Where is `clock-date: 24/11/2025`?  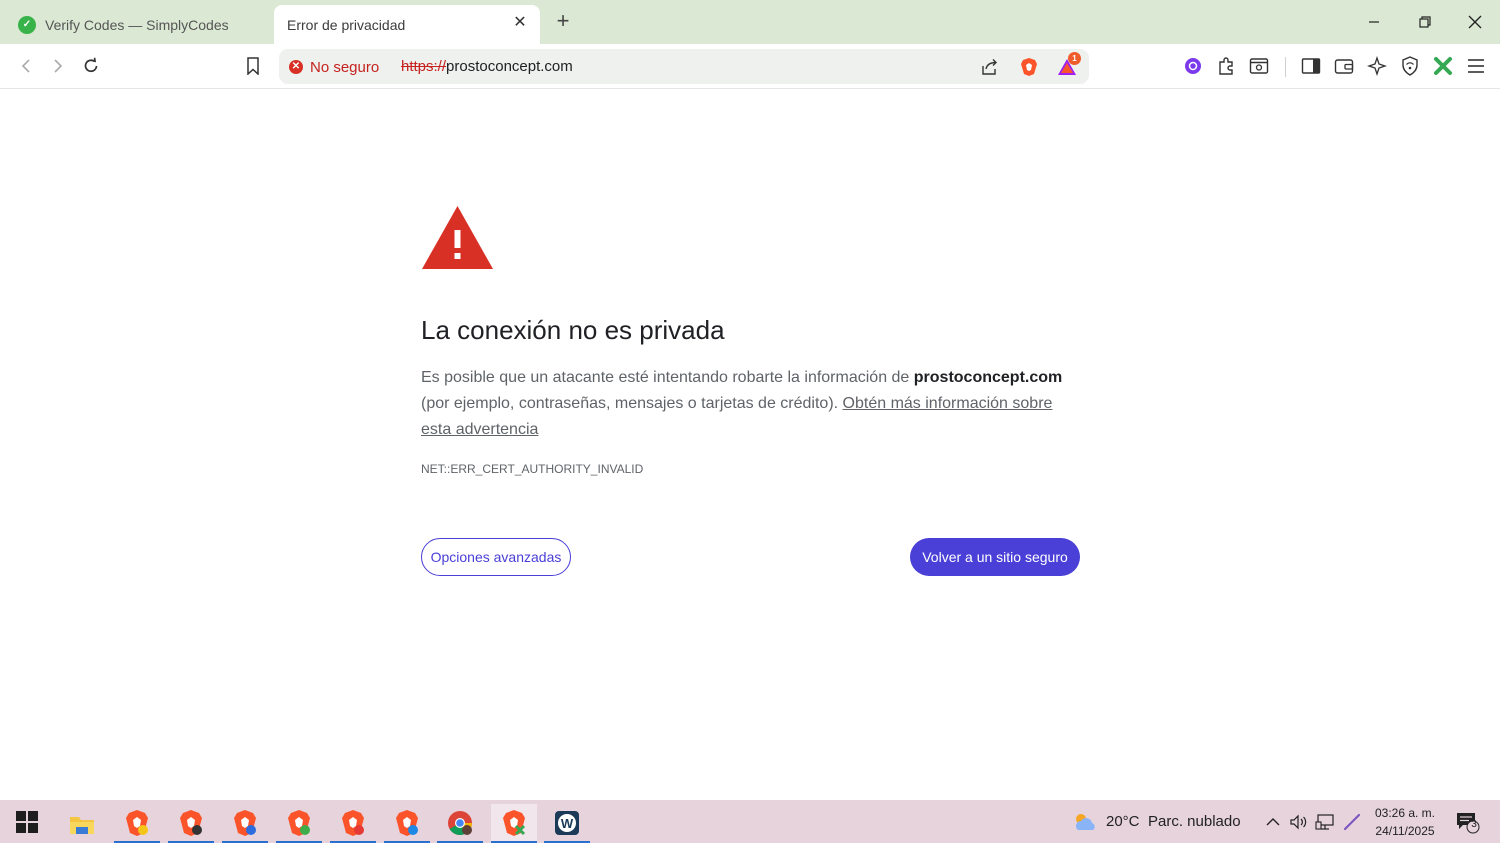 clock-date: 24/11/2025 is located at coordinates (1405, 831).